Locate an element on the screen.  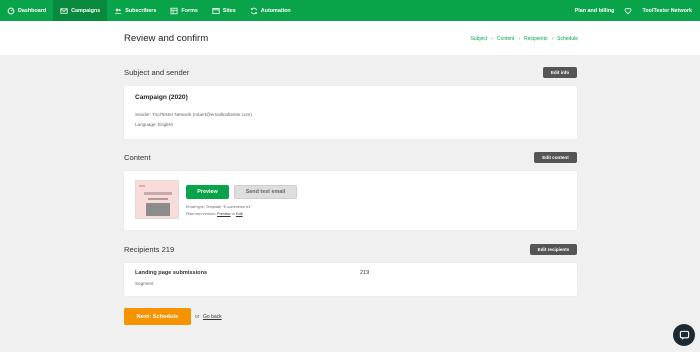
breadcrumb-schedule: Schedule is located at coordinates (567, 39).